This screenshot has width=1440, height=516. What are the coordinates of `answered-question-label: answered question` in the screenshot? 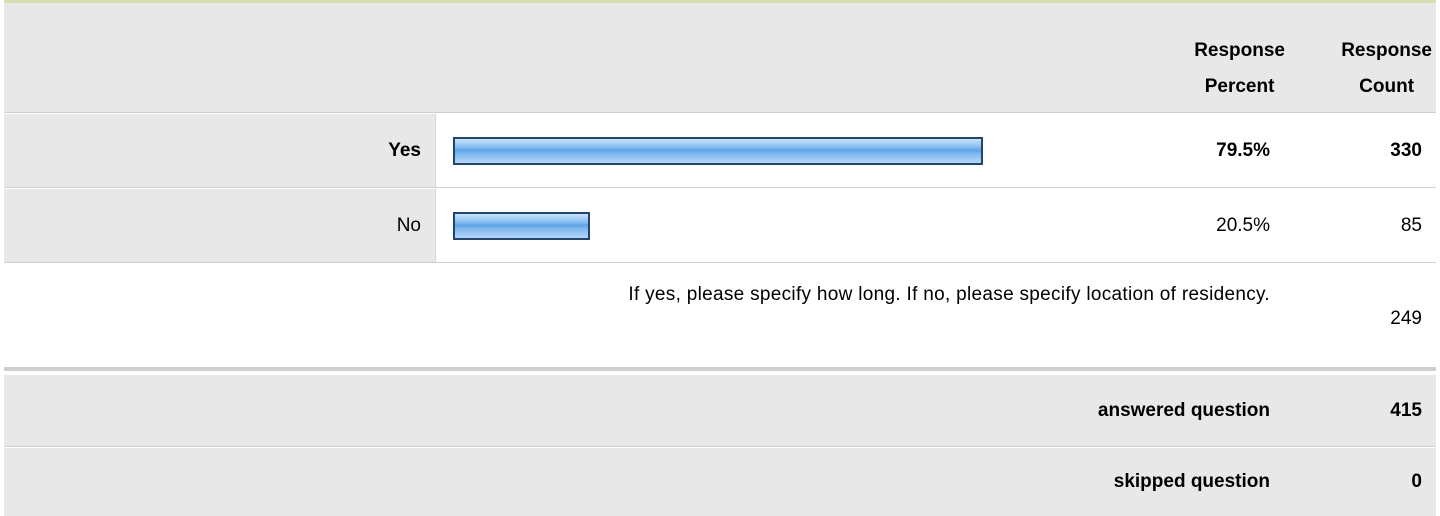 It's located at (1183, 410).